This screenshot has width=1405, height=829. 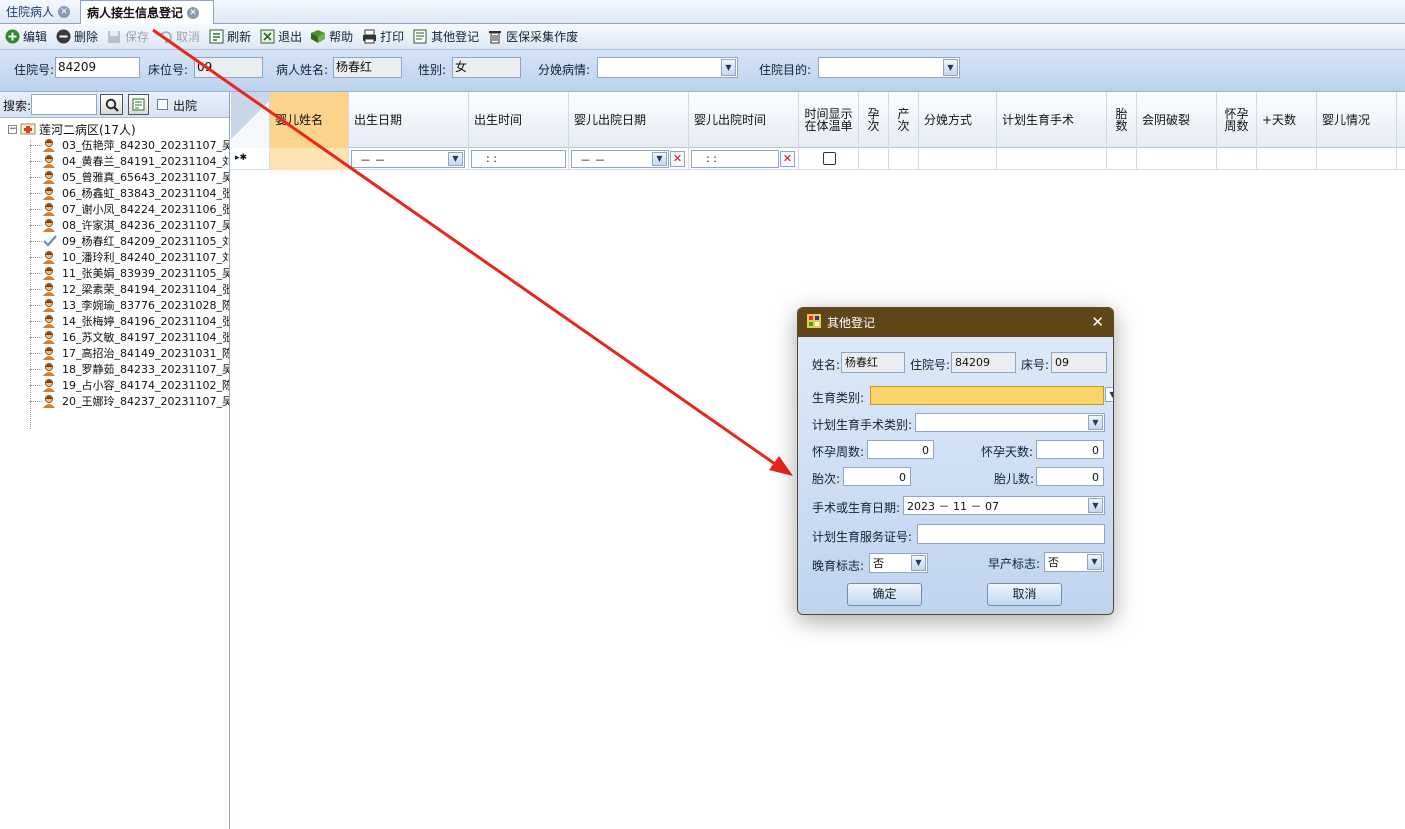 What do you see at coordinates (27, 37) in the screenshot?
I see `edit-button: 编辑` at bounding box center [27, 37].